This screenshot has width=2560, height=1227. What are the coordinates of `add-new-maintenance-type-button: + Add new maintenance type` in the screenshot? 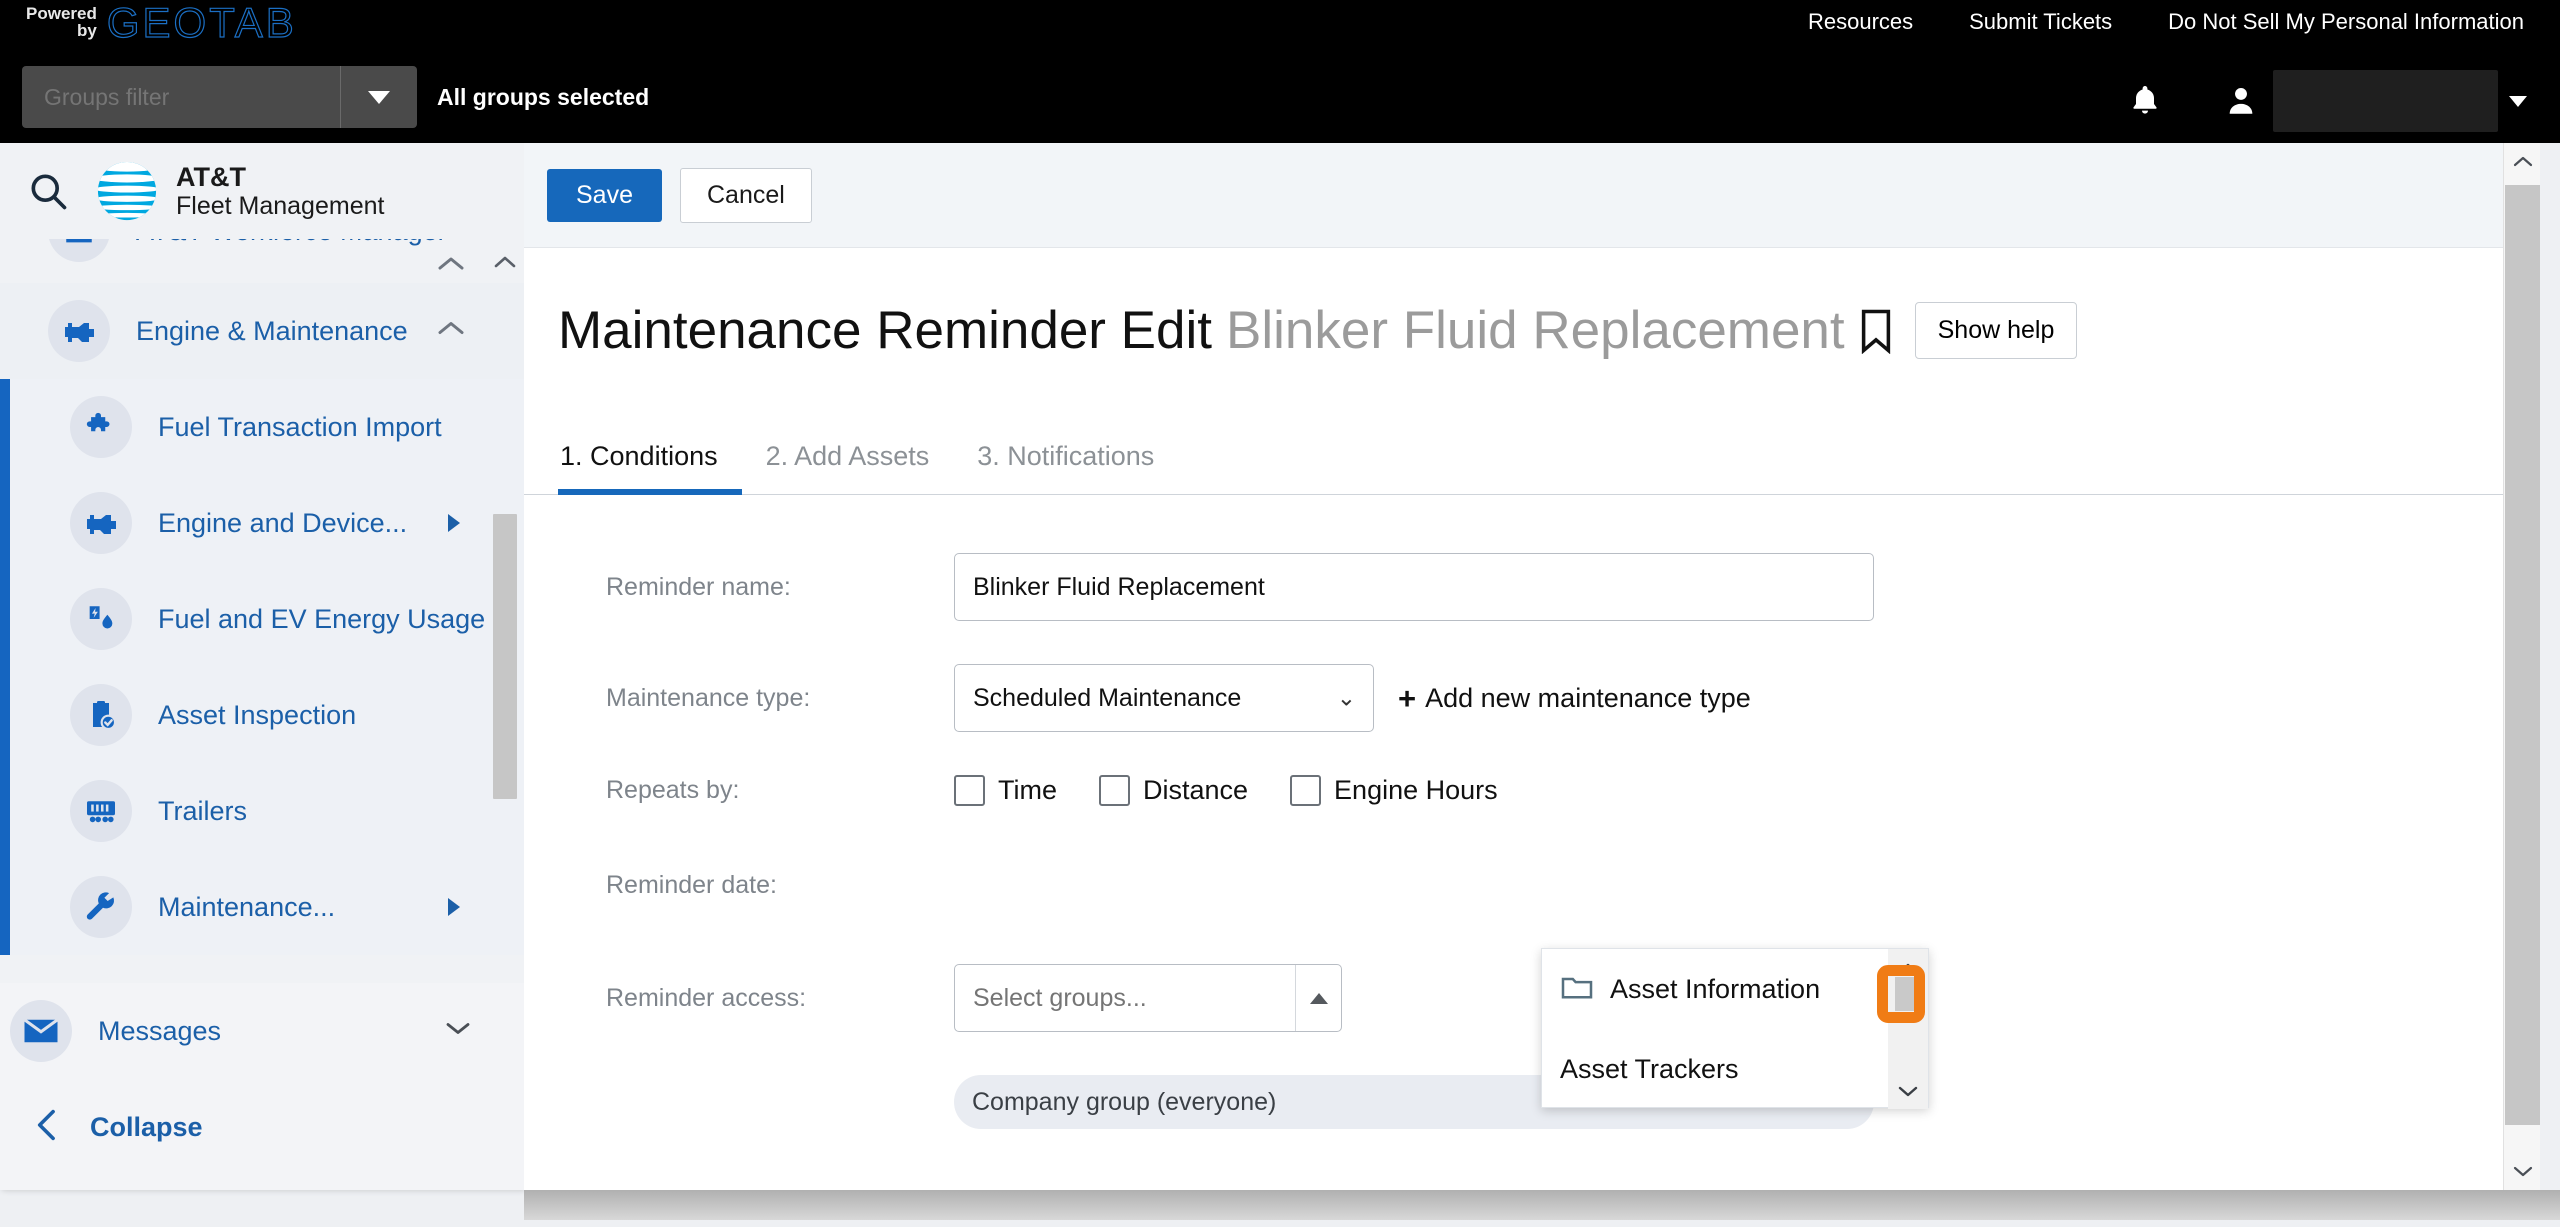 It's located at (1574, 698).